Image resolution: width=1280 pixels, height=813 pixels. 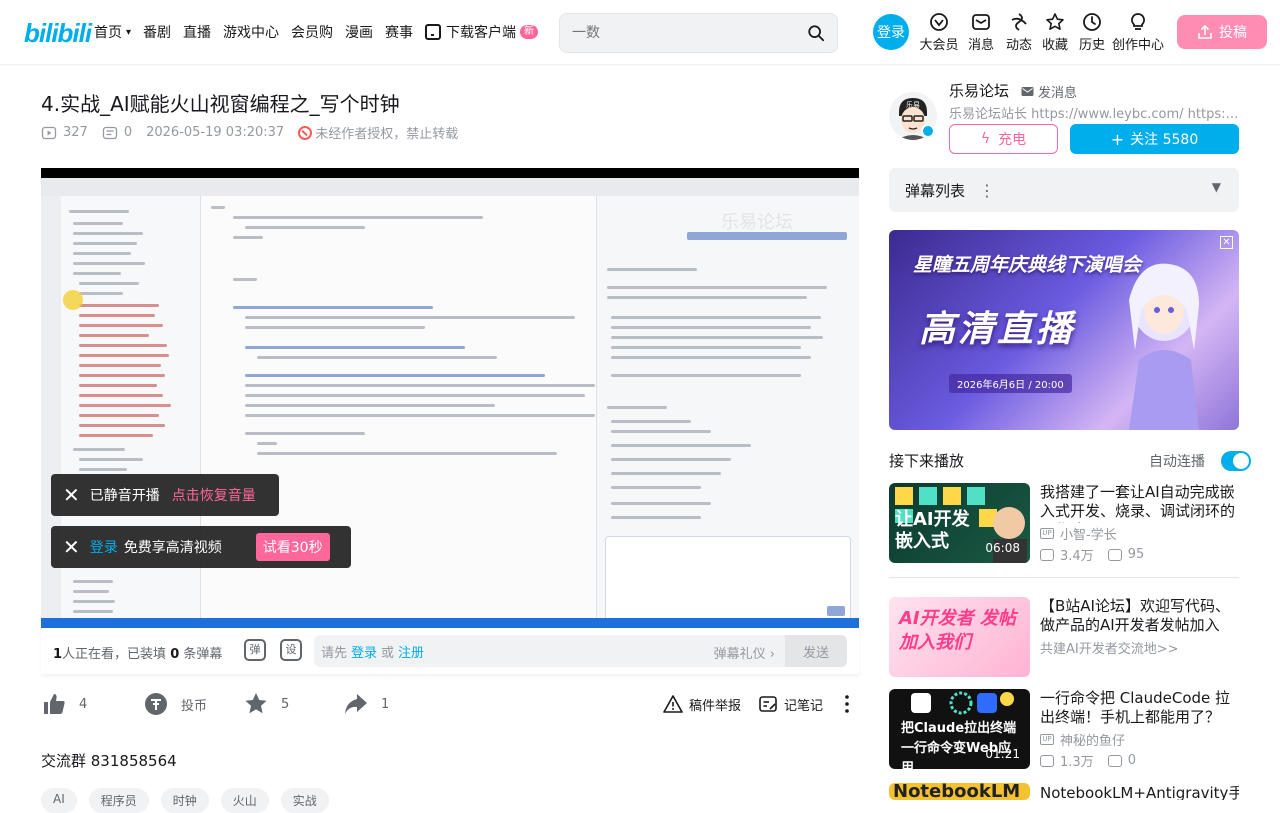 I want to click on recommendation-title: 一行命令把 ClaudeCode 拉出终端！手机上都能用了？, so click(x=1139, y=708).